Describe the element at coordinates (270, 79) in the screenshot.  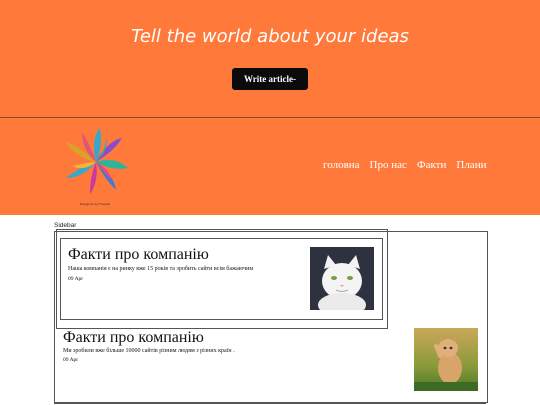
I see `write-article-button: Write article-` at that location.